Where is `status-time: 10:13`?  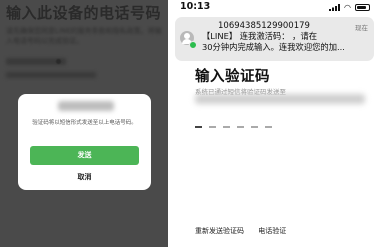 status-time: 10:13 is located at coordinates (195, 6).